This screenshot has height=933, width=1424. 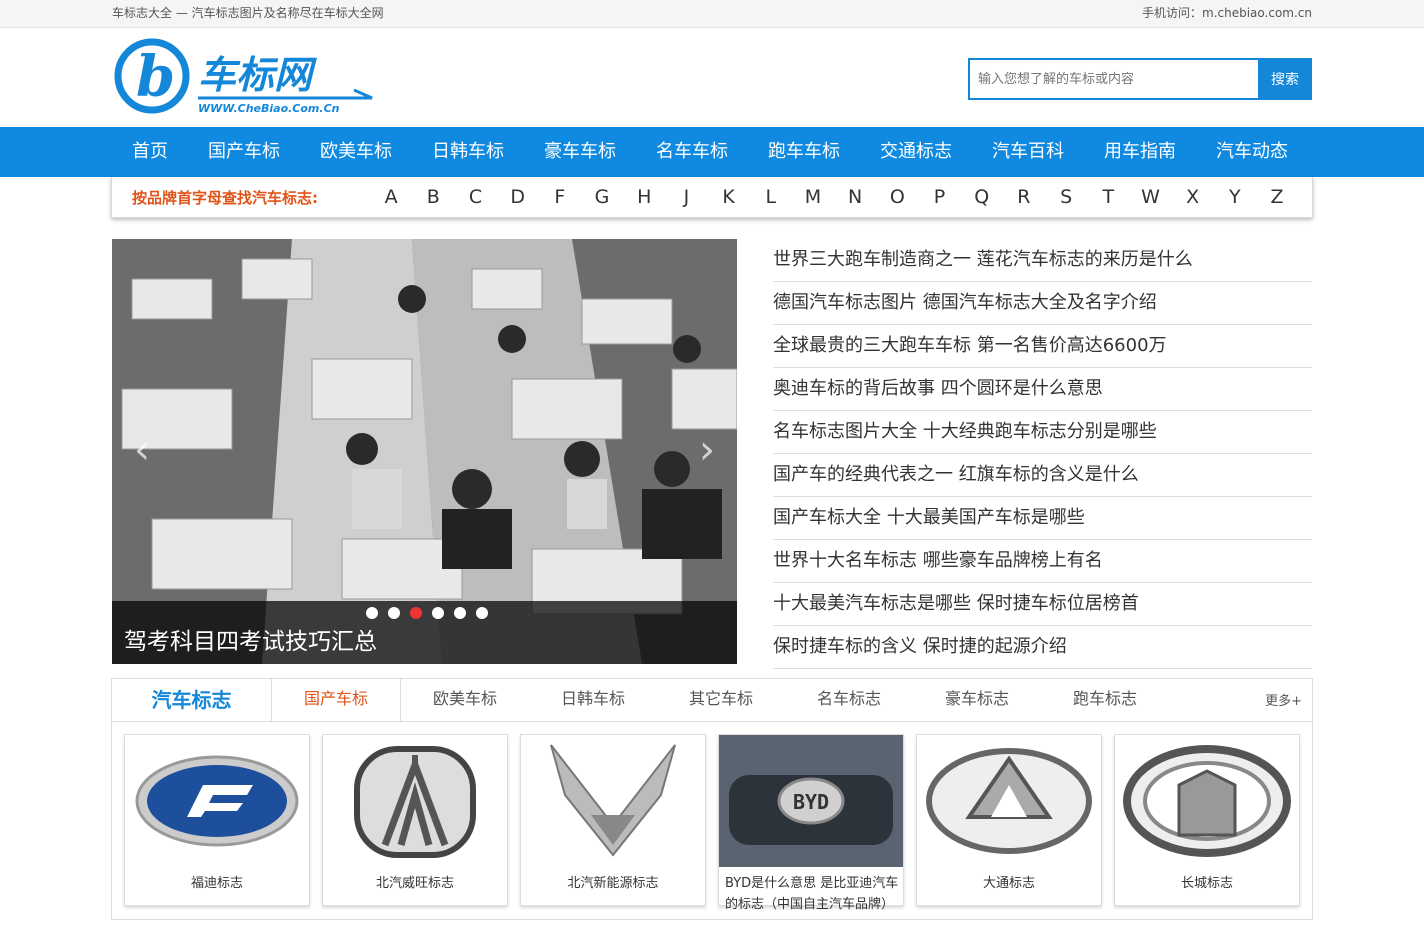 What do you see at coordinates (977, 700) in the screenshot?
I see `tab-5: 豪车标志` at bounding box center [977, 700].